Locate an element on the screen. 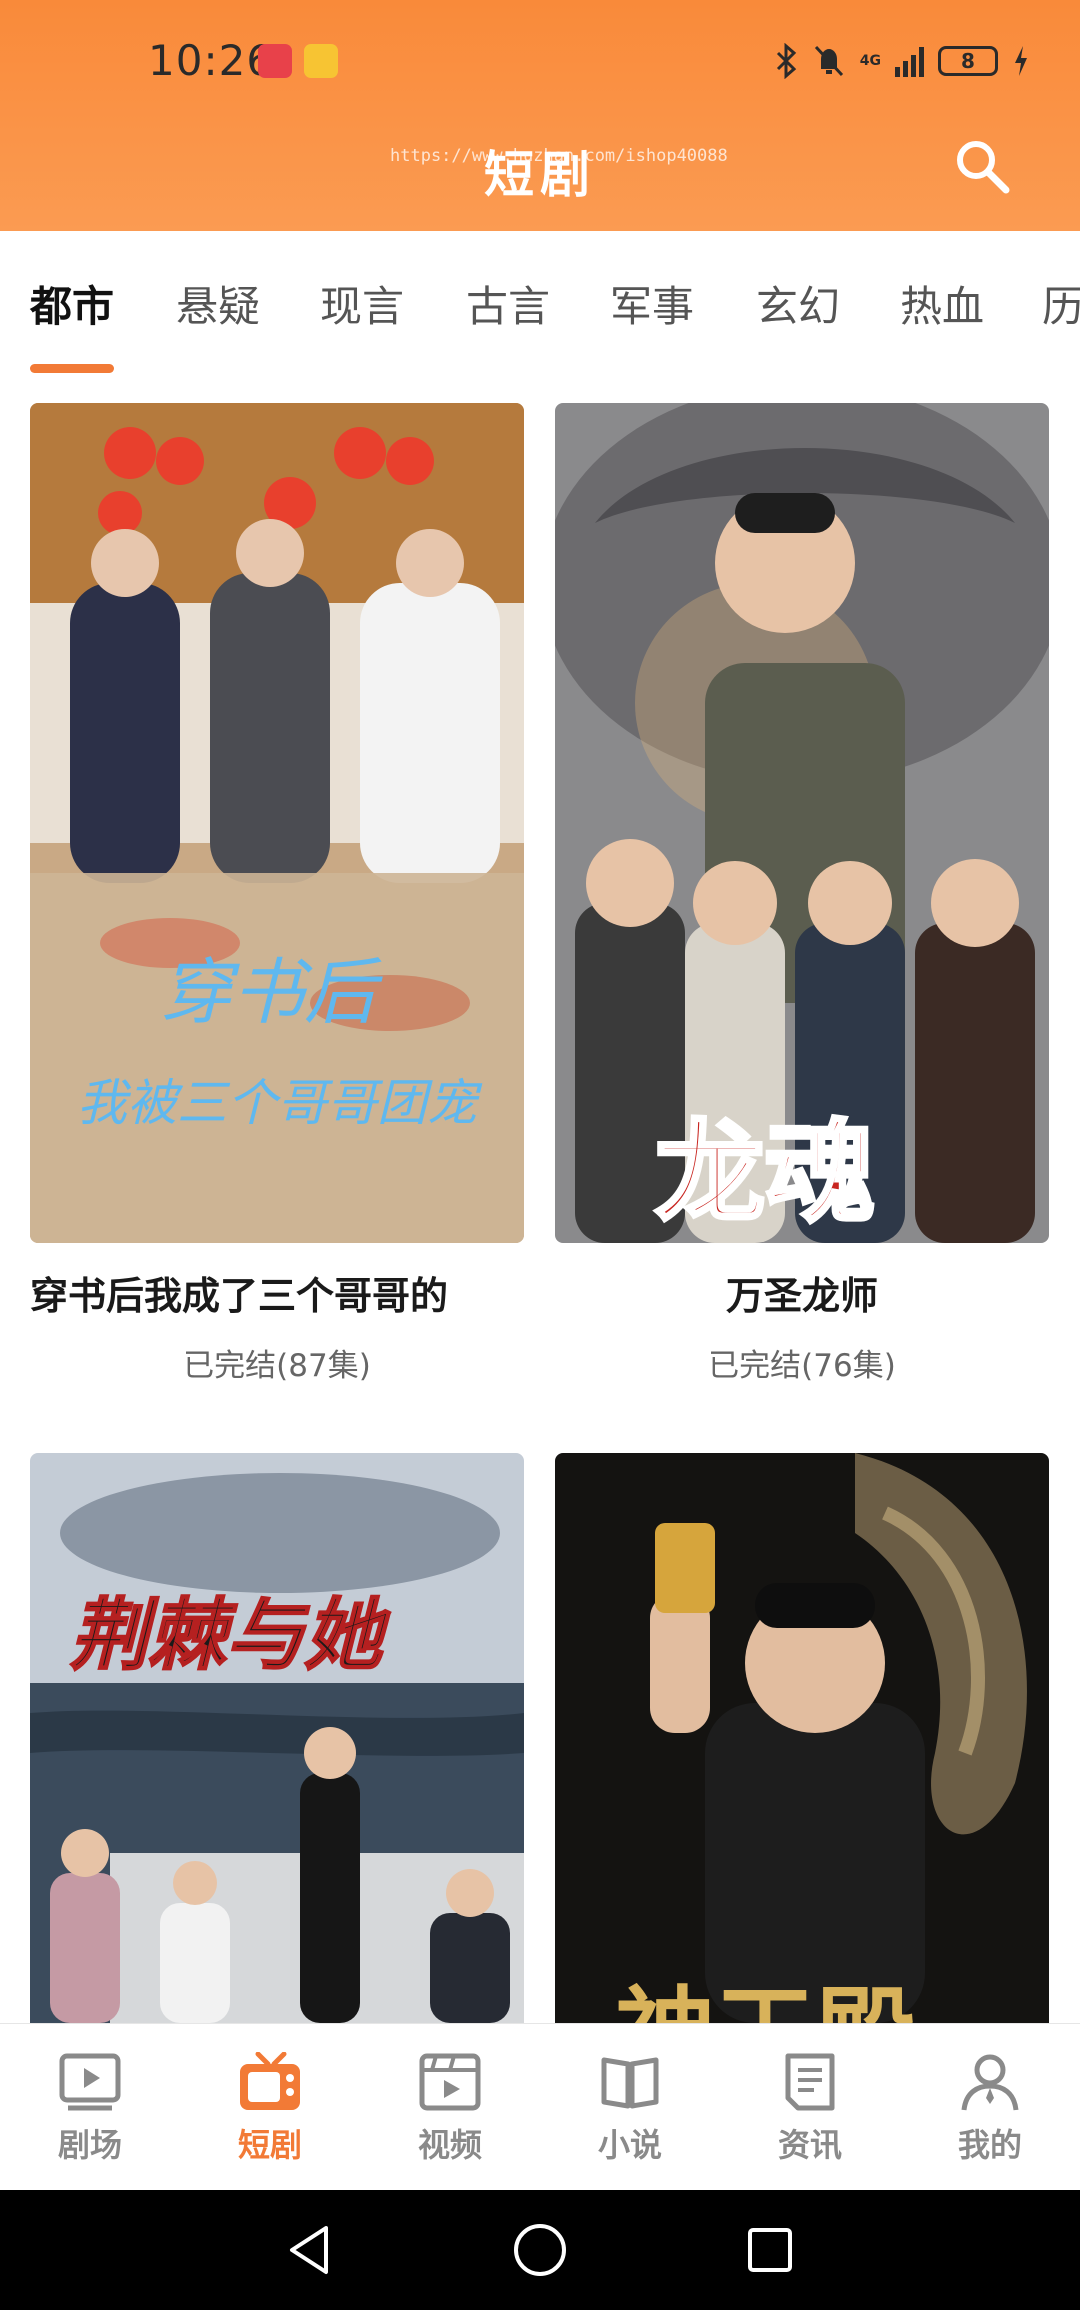 The width and height of the screenshot is (1080, 2310). drama-poster: 神王殿 is located at coordinates (802, 1738).